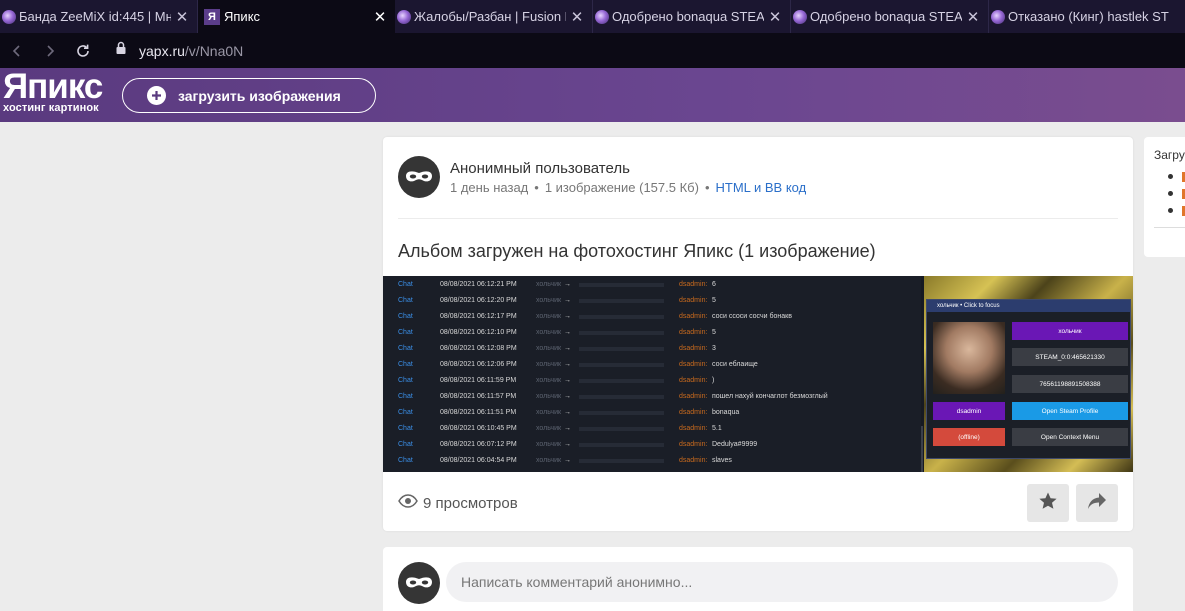 This screenshot has height=611, width=1185. I want to click on chat-message: пошел нахуй кончаглот безмозглый, so click(770, 396).